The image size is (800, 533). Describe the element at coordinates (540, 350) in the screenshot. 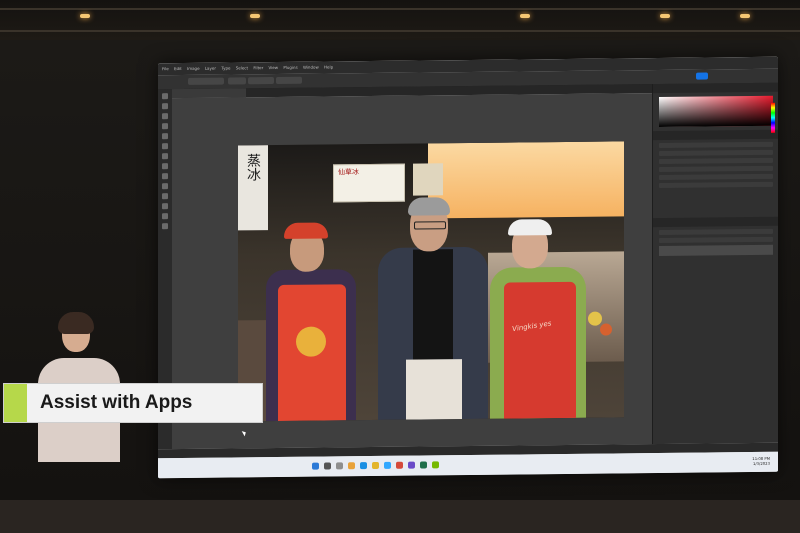

I see `vendor-right-apron: Vingkis yes` at that location.